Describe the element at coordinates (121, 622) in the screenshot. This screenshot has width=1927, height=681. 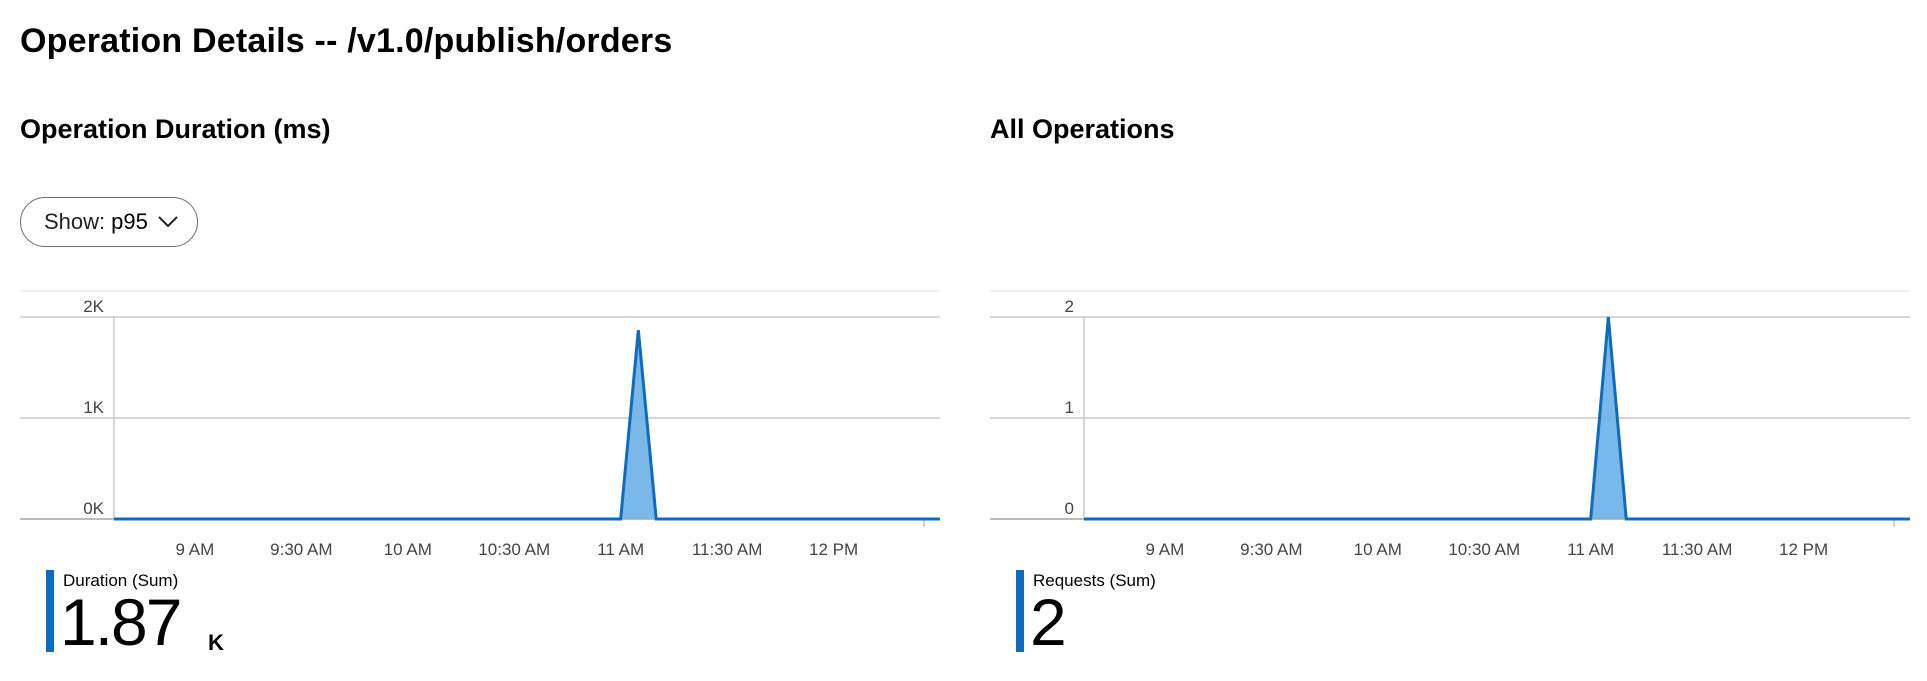
I see `metric-value: 1.87` at that location.